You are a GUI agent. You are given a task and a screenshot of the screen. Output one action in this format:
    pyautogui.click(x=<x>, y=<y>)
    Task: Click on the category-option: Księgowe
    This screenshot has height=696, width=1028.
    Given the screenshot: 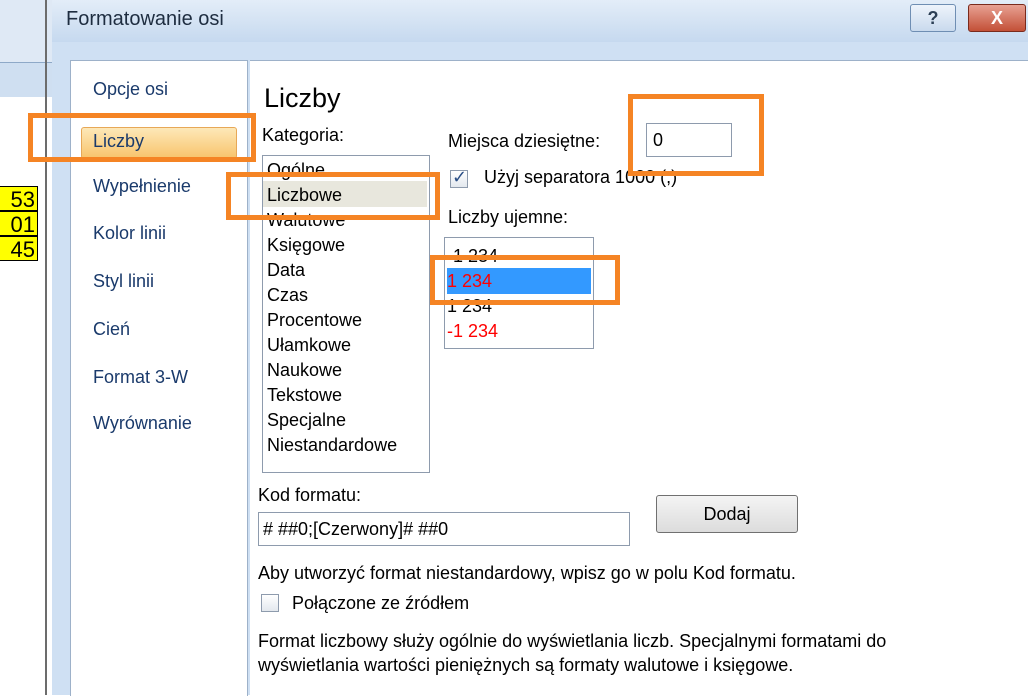 What is the action you would take?
    pyautogui.click(x=346, y=245)
    